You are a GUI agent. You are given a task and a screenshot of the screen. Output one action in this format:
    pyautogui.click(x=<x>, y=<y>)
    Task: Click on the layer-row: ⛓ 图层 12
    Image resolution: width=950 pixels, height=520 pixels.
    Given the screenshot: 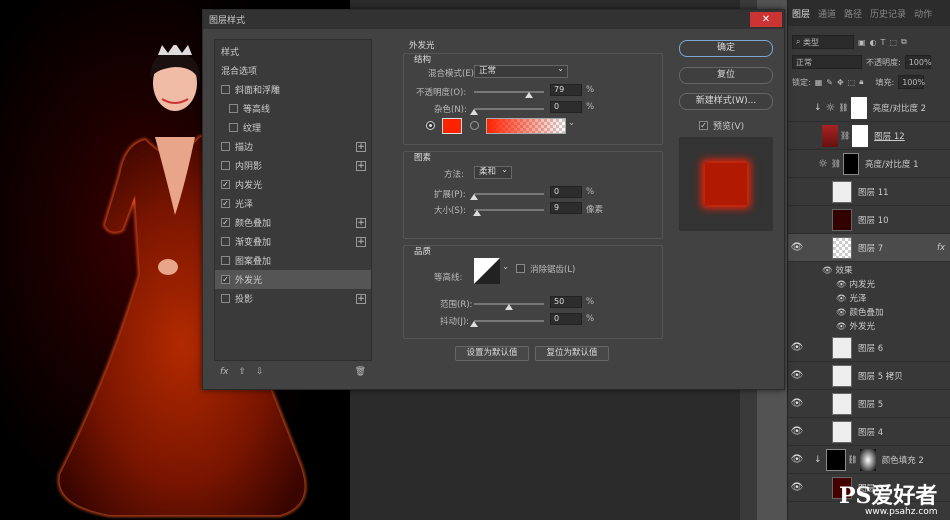 What is the action you would take?
    pyautogui.click(x=869, y=136)
    